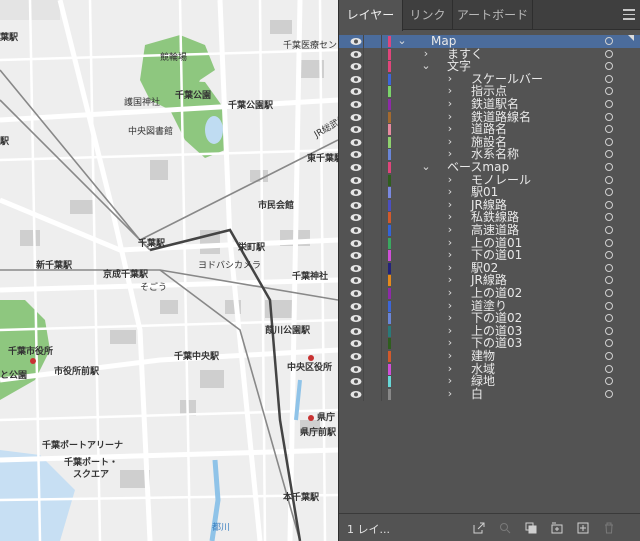 The height and width of the screenshot is (541, 640). I want to click on map-label: 千葉医療センタ, so click(310, 46).